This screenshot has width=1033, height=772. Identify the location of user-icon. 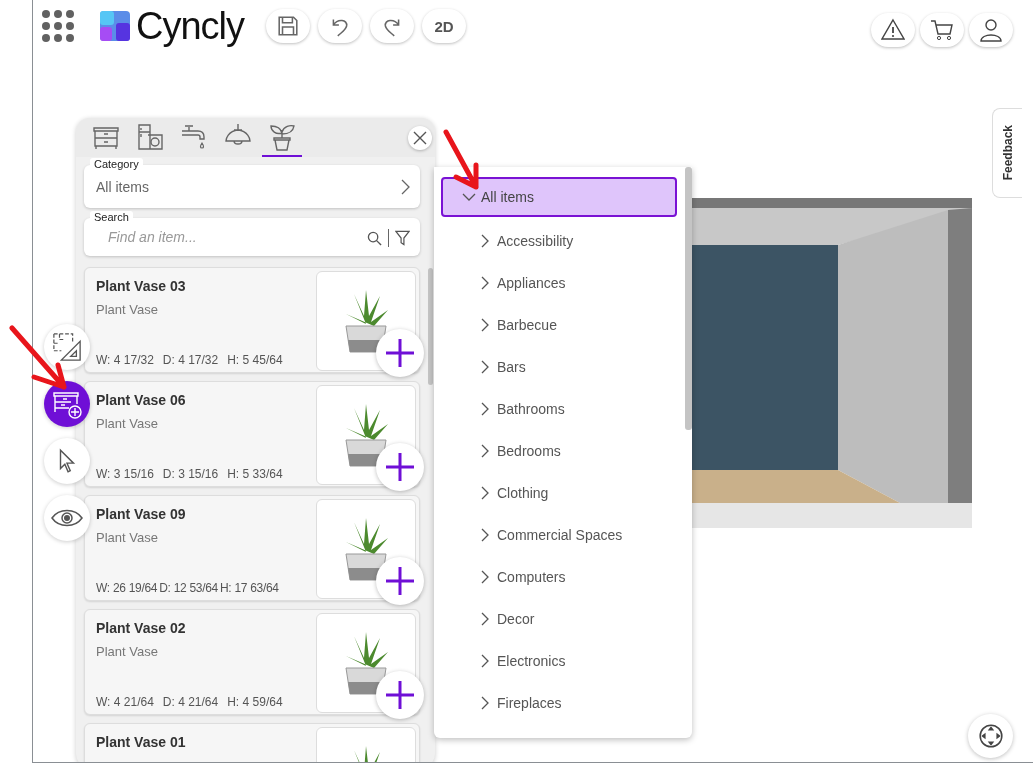
(991, 30).